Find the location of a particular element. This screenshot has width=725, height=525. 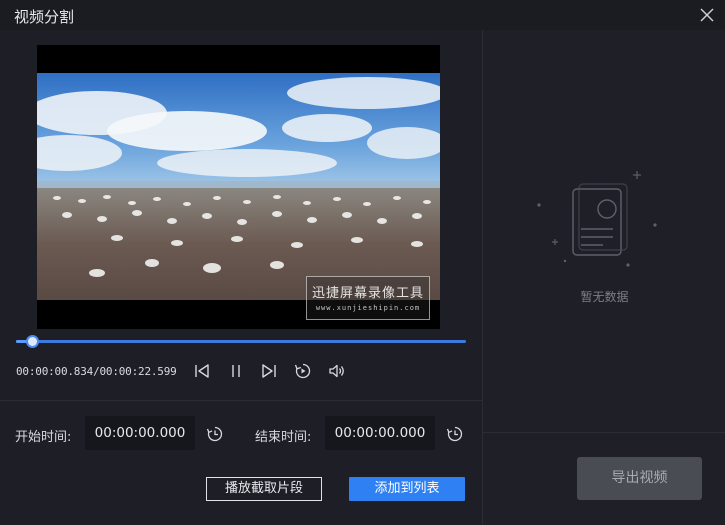

empty-document-icon is located at coordinates (598, 220).